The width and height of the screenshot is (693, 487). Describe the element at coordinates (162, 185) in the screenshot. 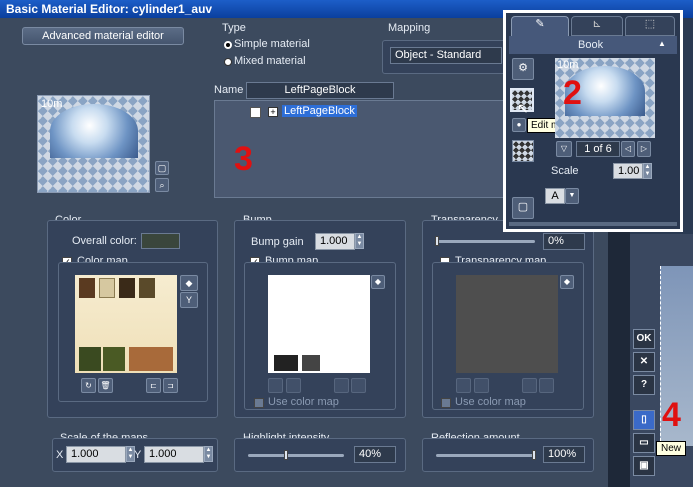

I see `preview-zoom-icon: ⌕` at that location.